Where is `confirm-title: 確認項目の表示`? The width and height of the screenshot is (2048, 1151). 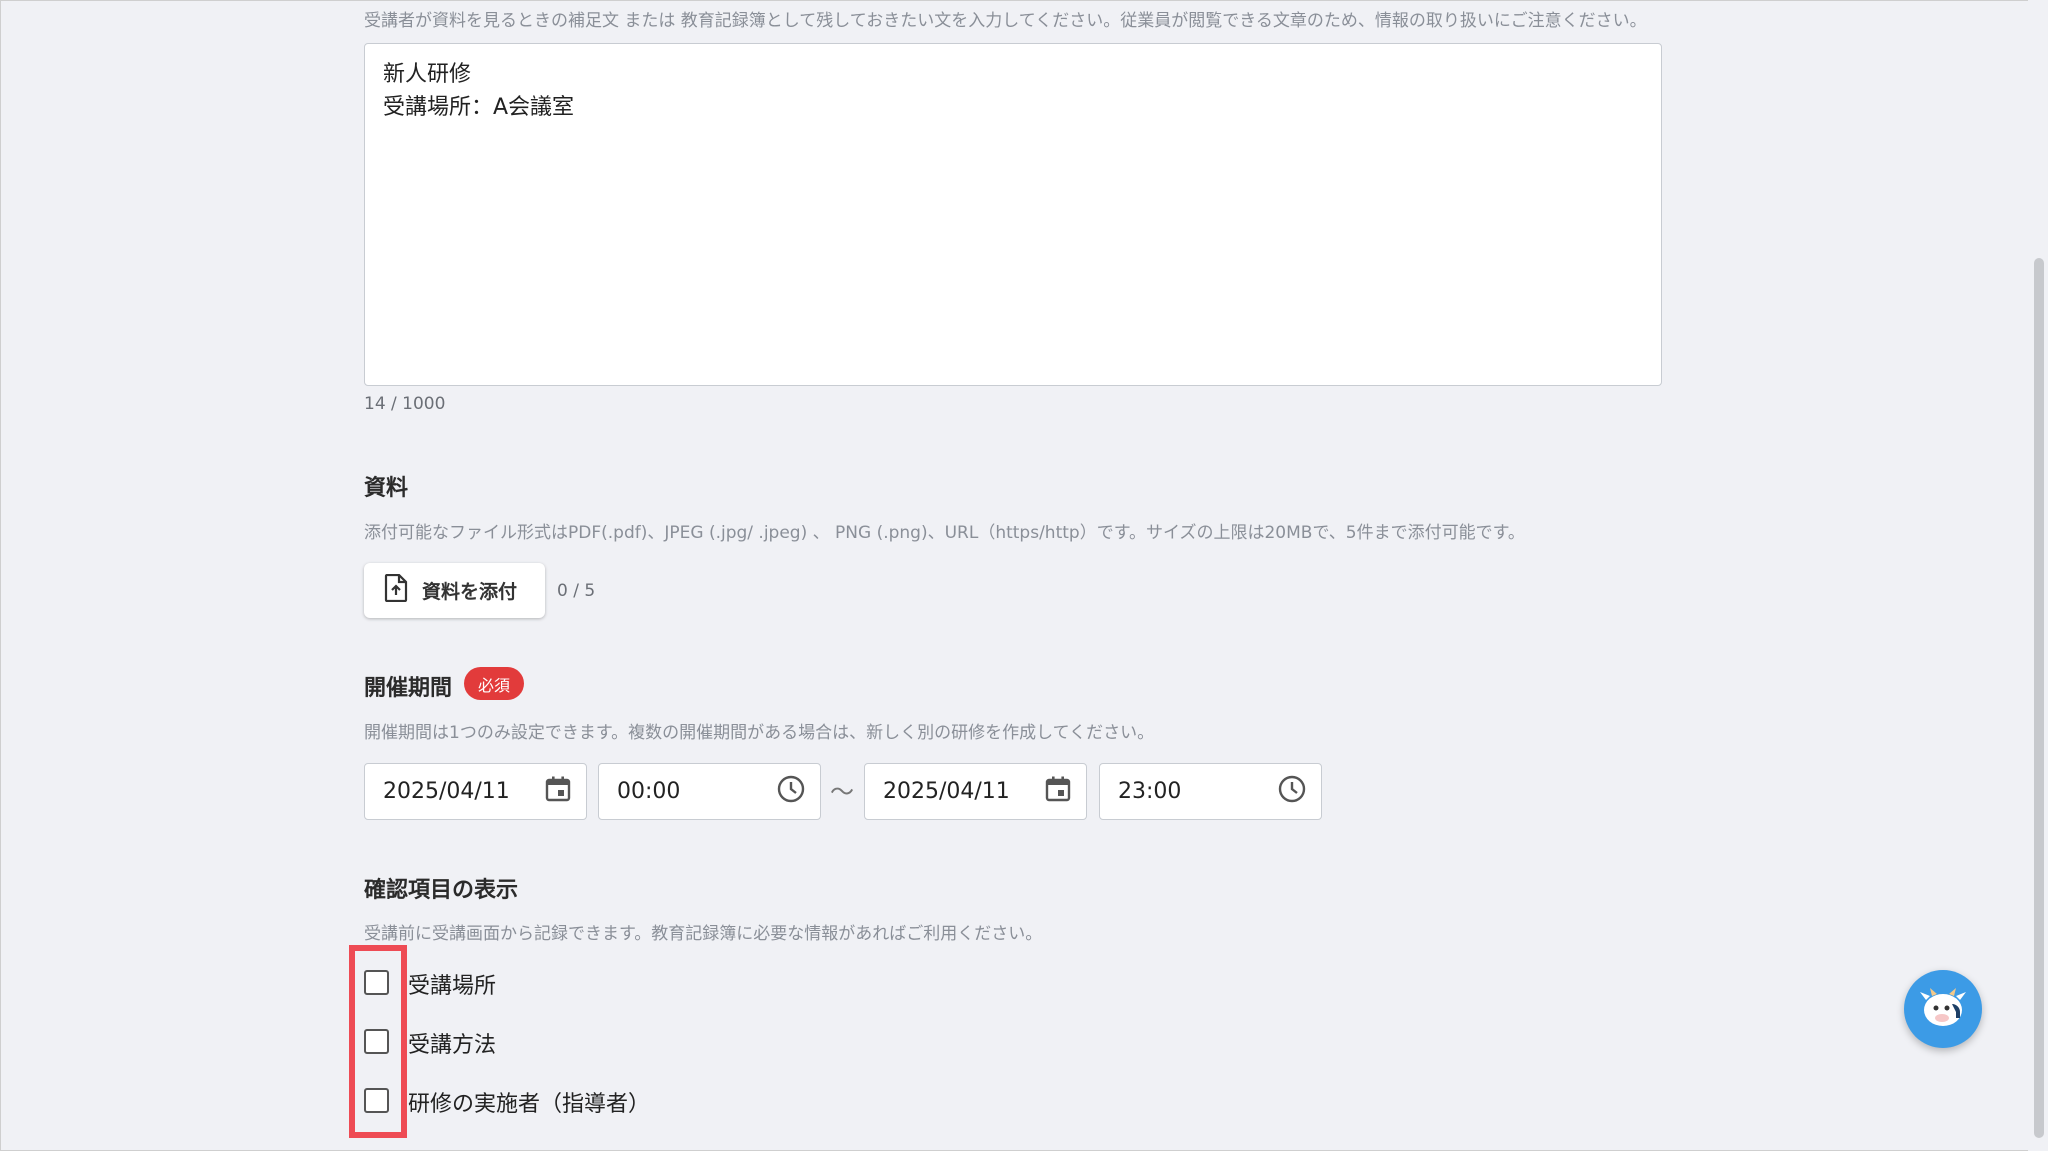
confirm-title: 確認項目の表示 is located at coordinates (441, 890).